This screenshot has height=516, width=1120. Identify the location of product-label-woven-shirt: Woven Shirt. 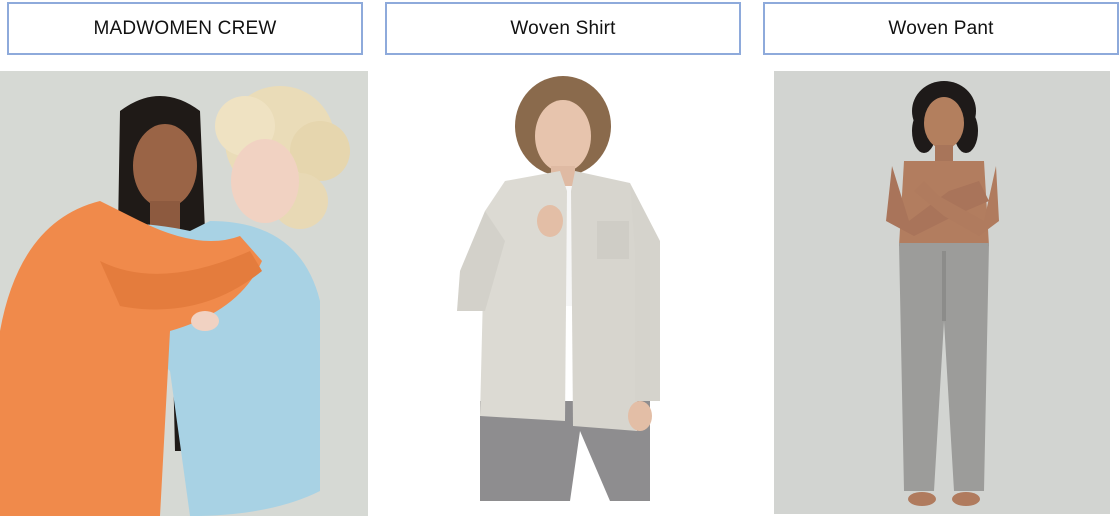
(563, 28).